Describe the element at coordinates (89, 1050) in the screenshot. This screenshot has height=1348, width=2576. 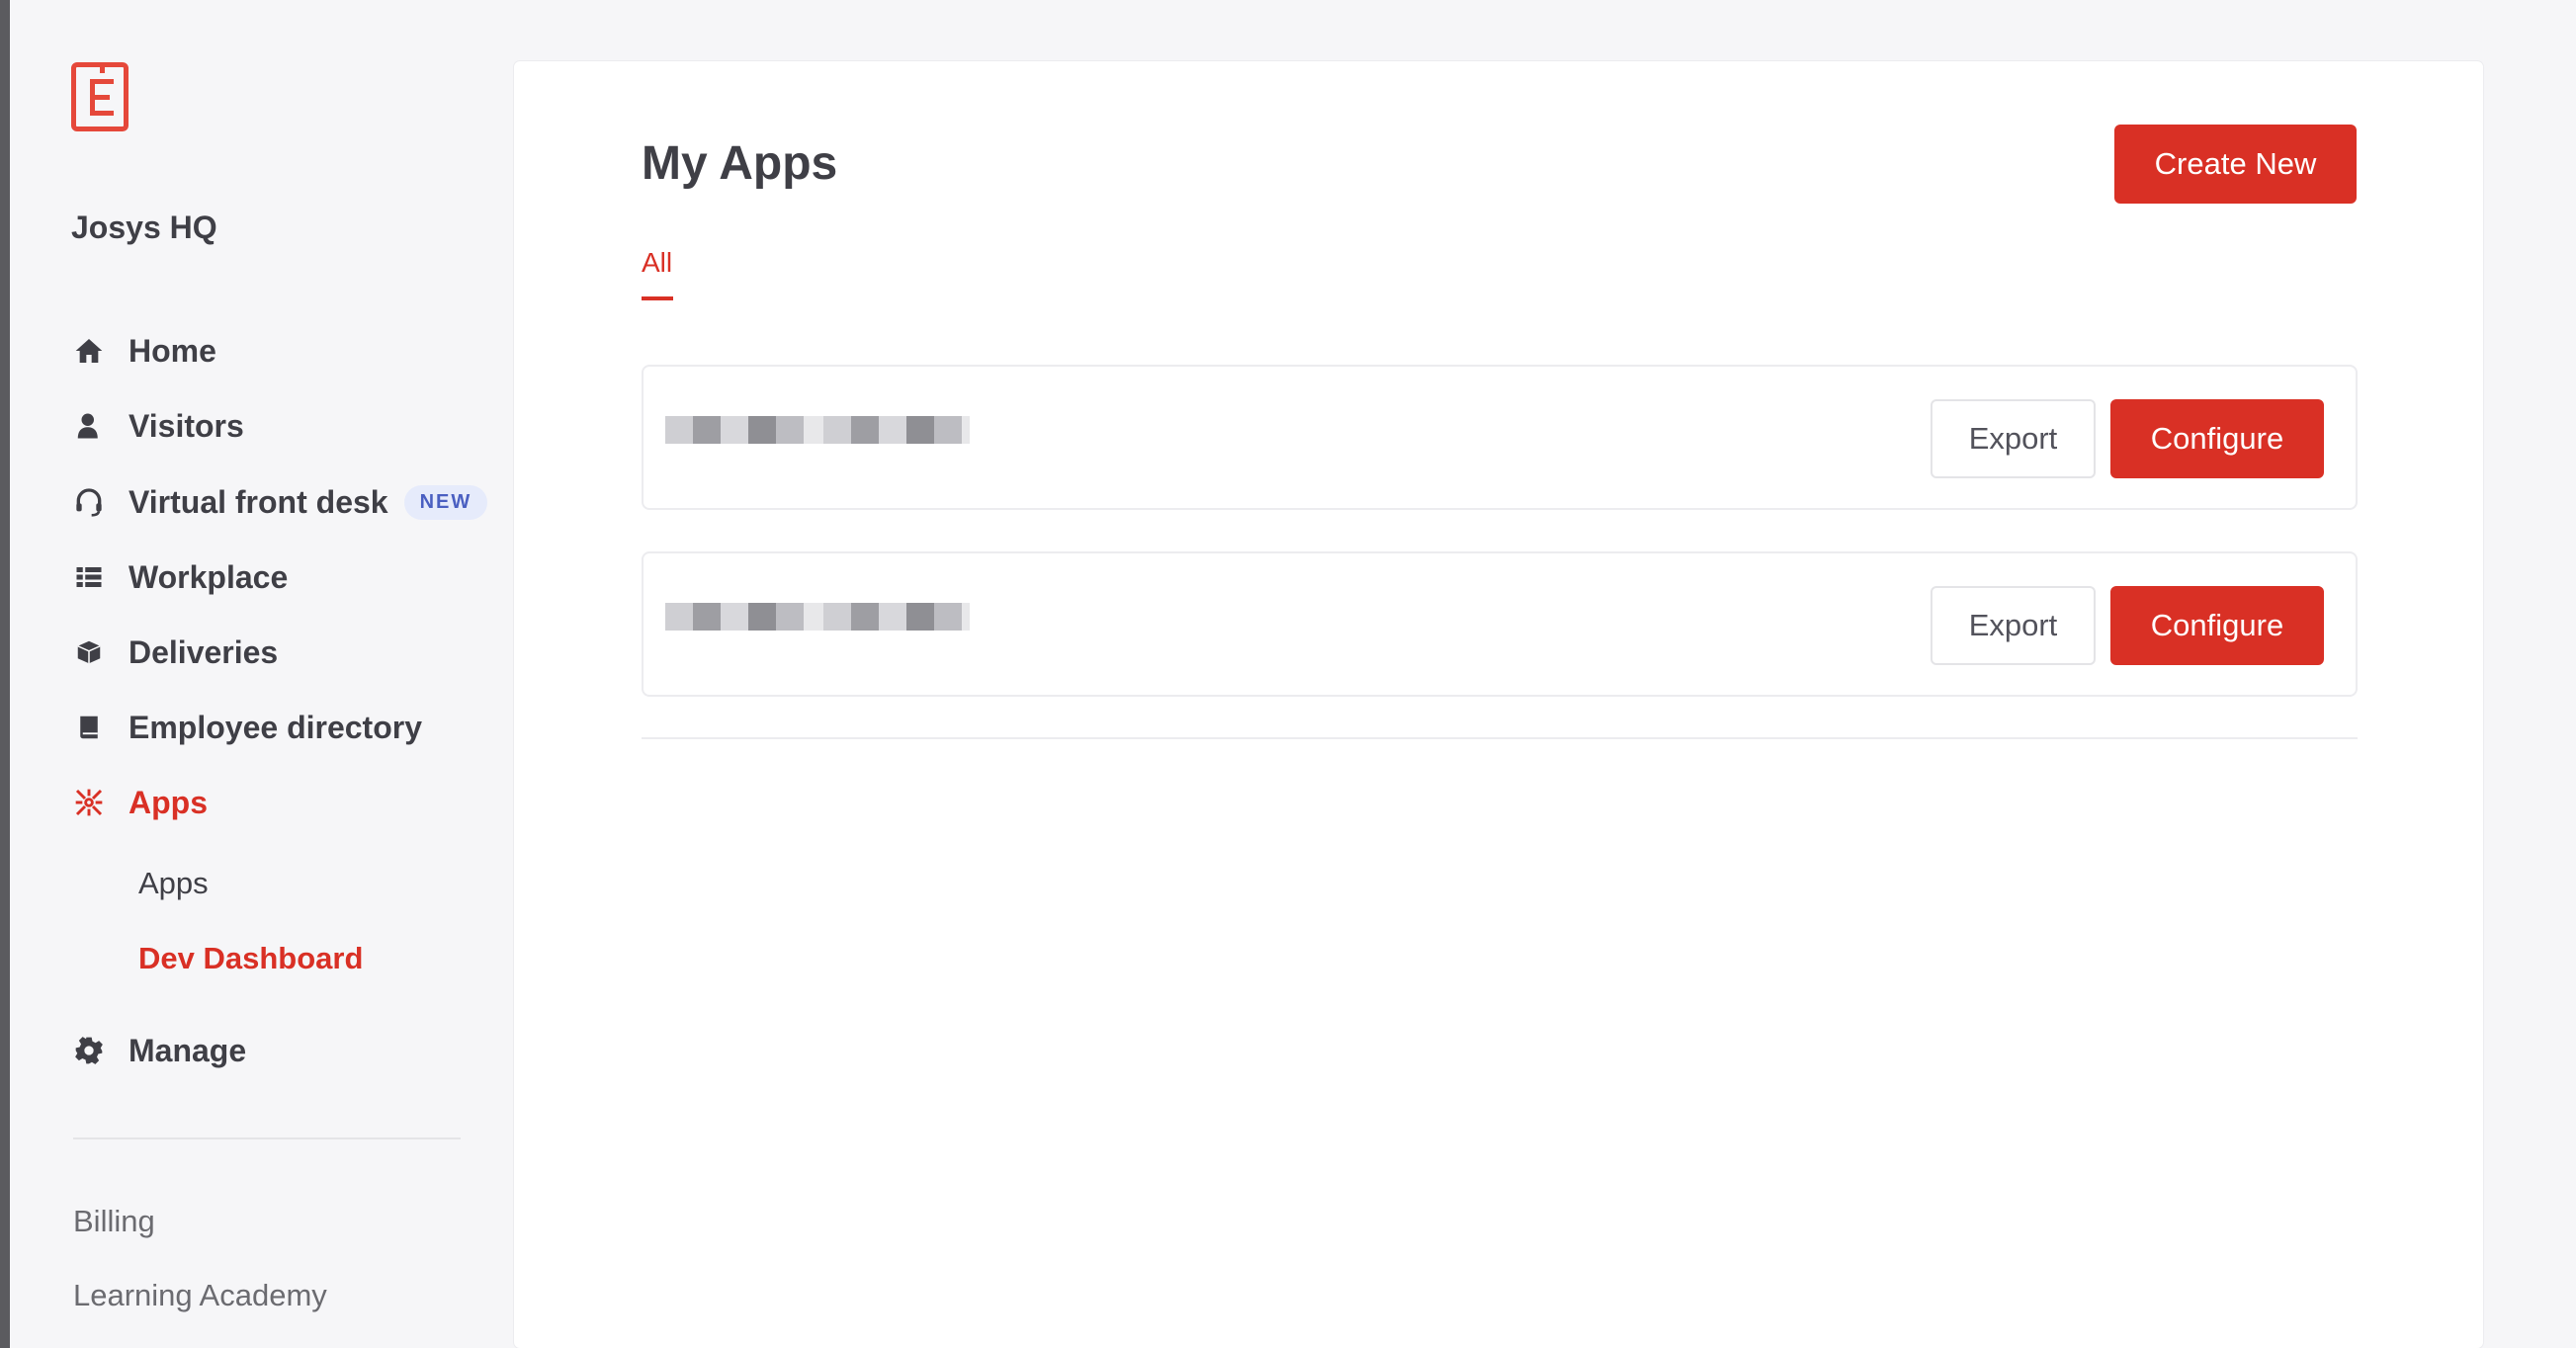
I see `gear-icon` at that location.